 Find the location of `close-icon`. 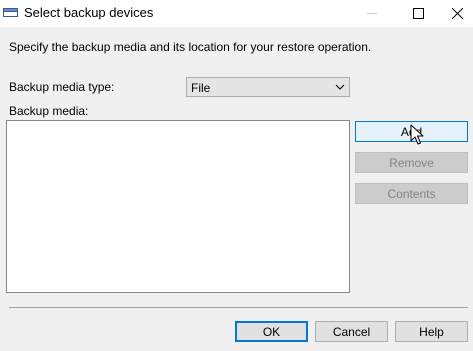

close-icon is located at coordinates (457, 13).